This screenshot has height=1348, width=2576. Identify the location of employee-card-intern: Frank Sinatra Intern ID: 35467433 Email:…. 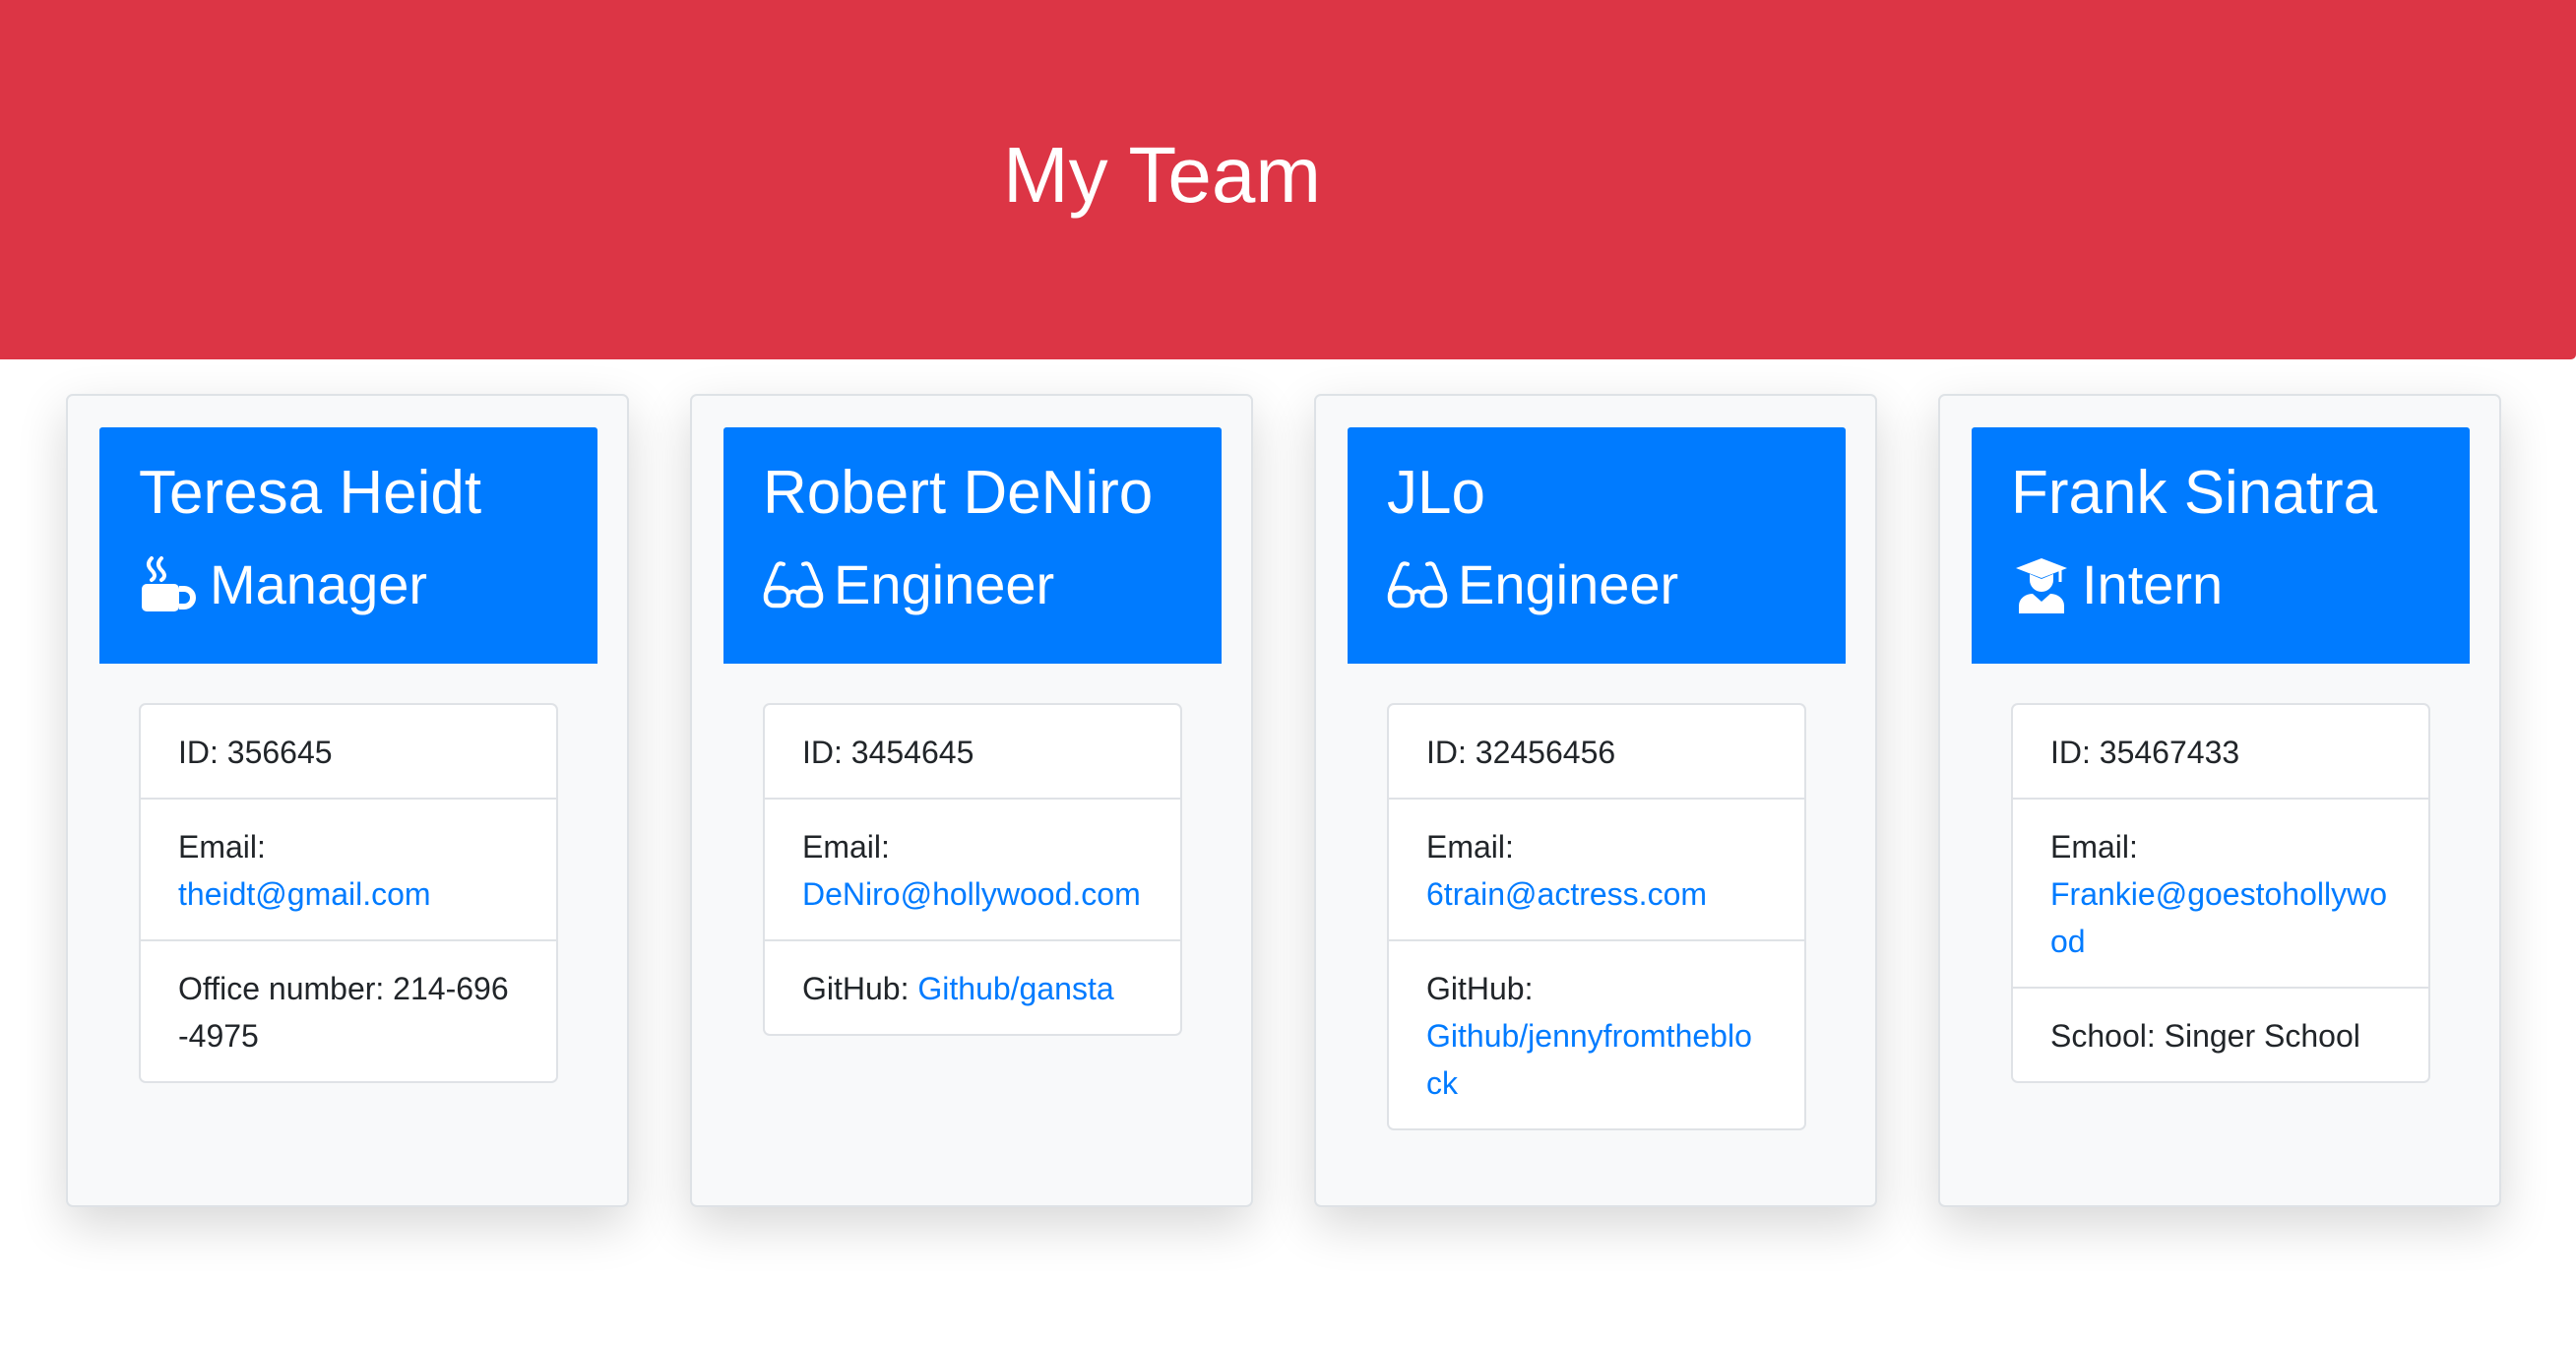
(2219, 800).